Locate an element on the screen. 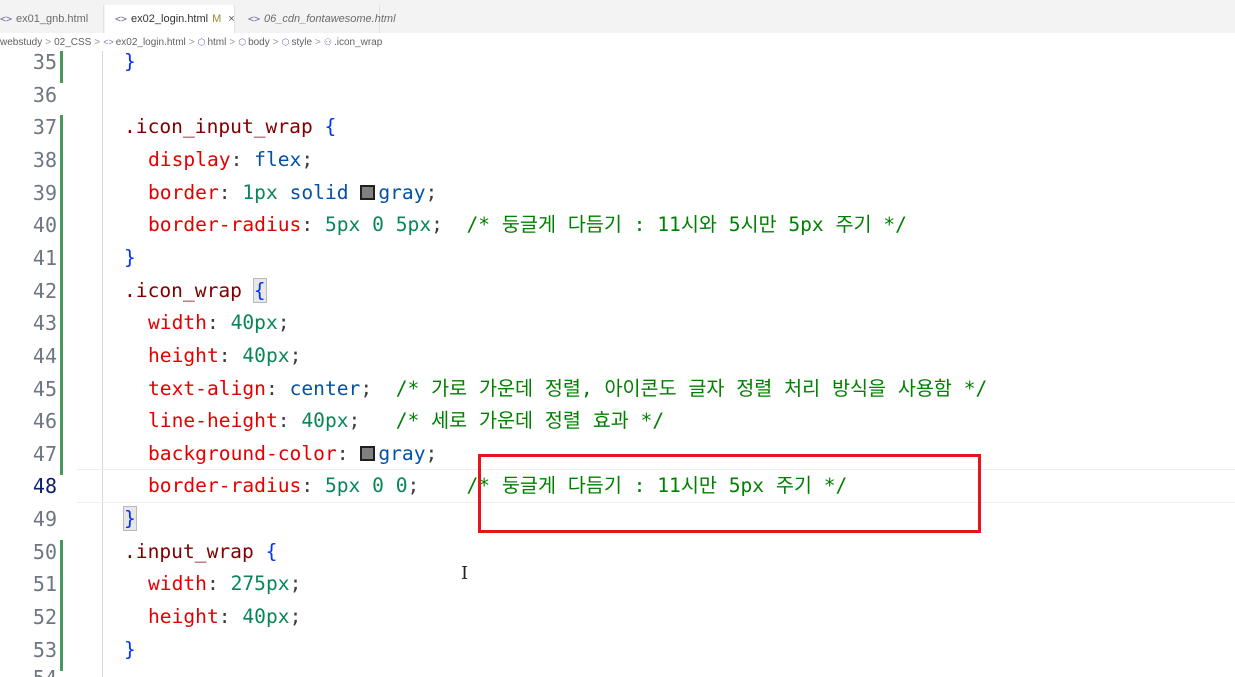 This screenshot has width=1235, height=677. code-text: line-height: 40px; /* 세로 가운데 정렬 효과 */ is located at coordinates (406, 421).